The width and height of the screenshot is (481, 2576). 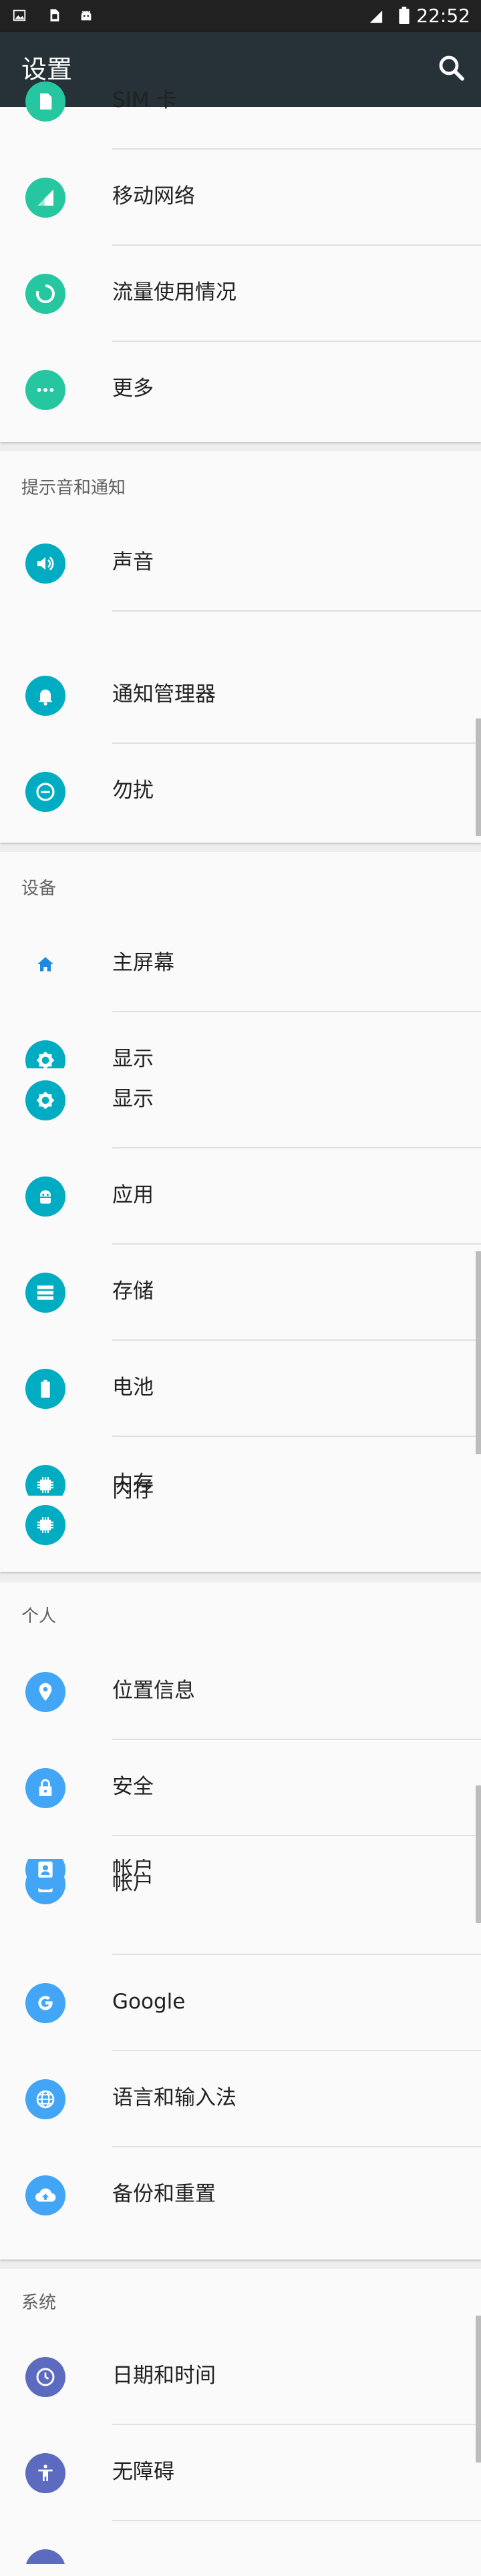 What do you see at coordinates (164, 694) in the screenshot?
I see `settings-item-label: 通知管理器` at bounding box center [164, 694].